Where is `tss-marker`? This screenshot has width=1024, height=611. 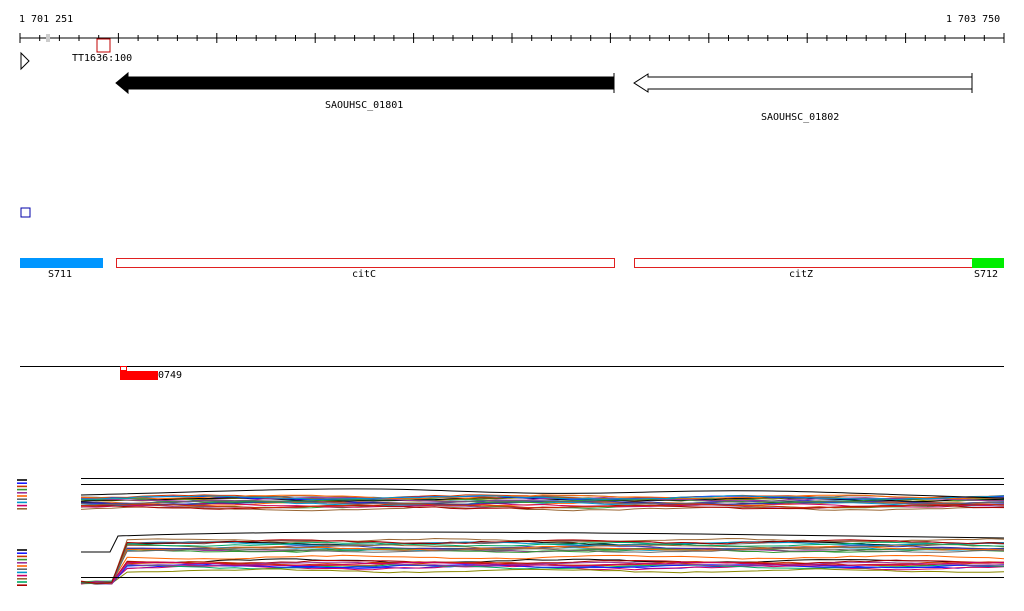 tss-marker is located at coordinates (103, 45).